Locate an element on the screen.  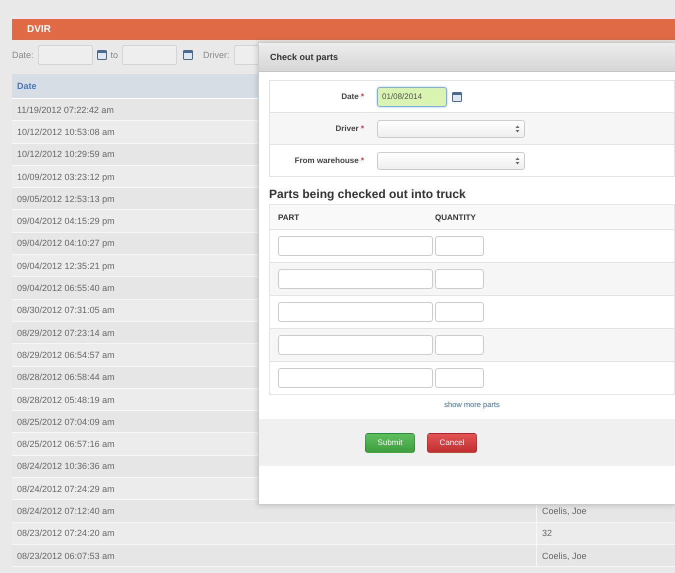
table-cell: 32 is located at coordinates (547, 533).